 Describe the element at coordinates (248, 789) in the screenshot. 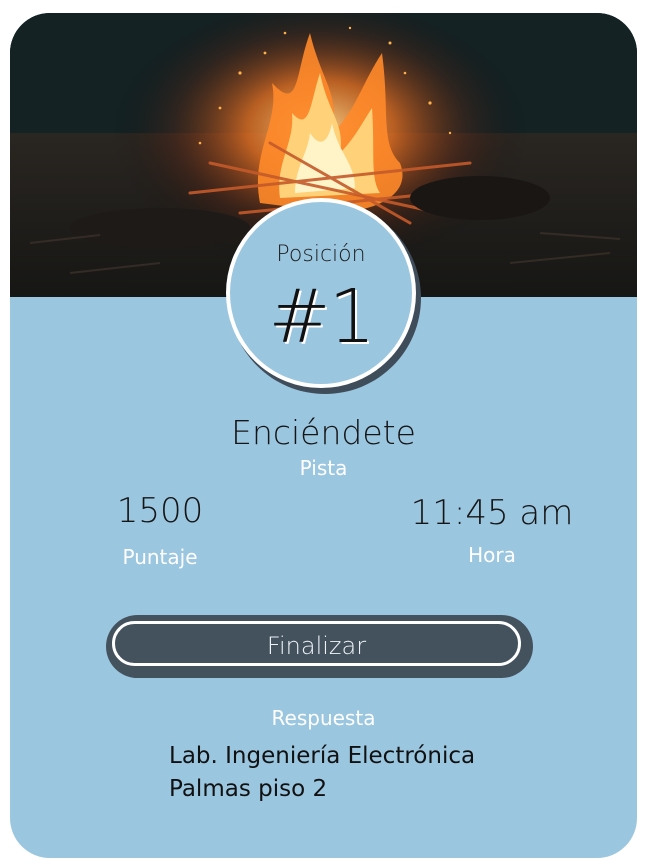

I see `answer-line-2: Palmas piso 2` at that location.